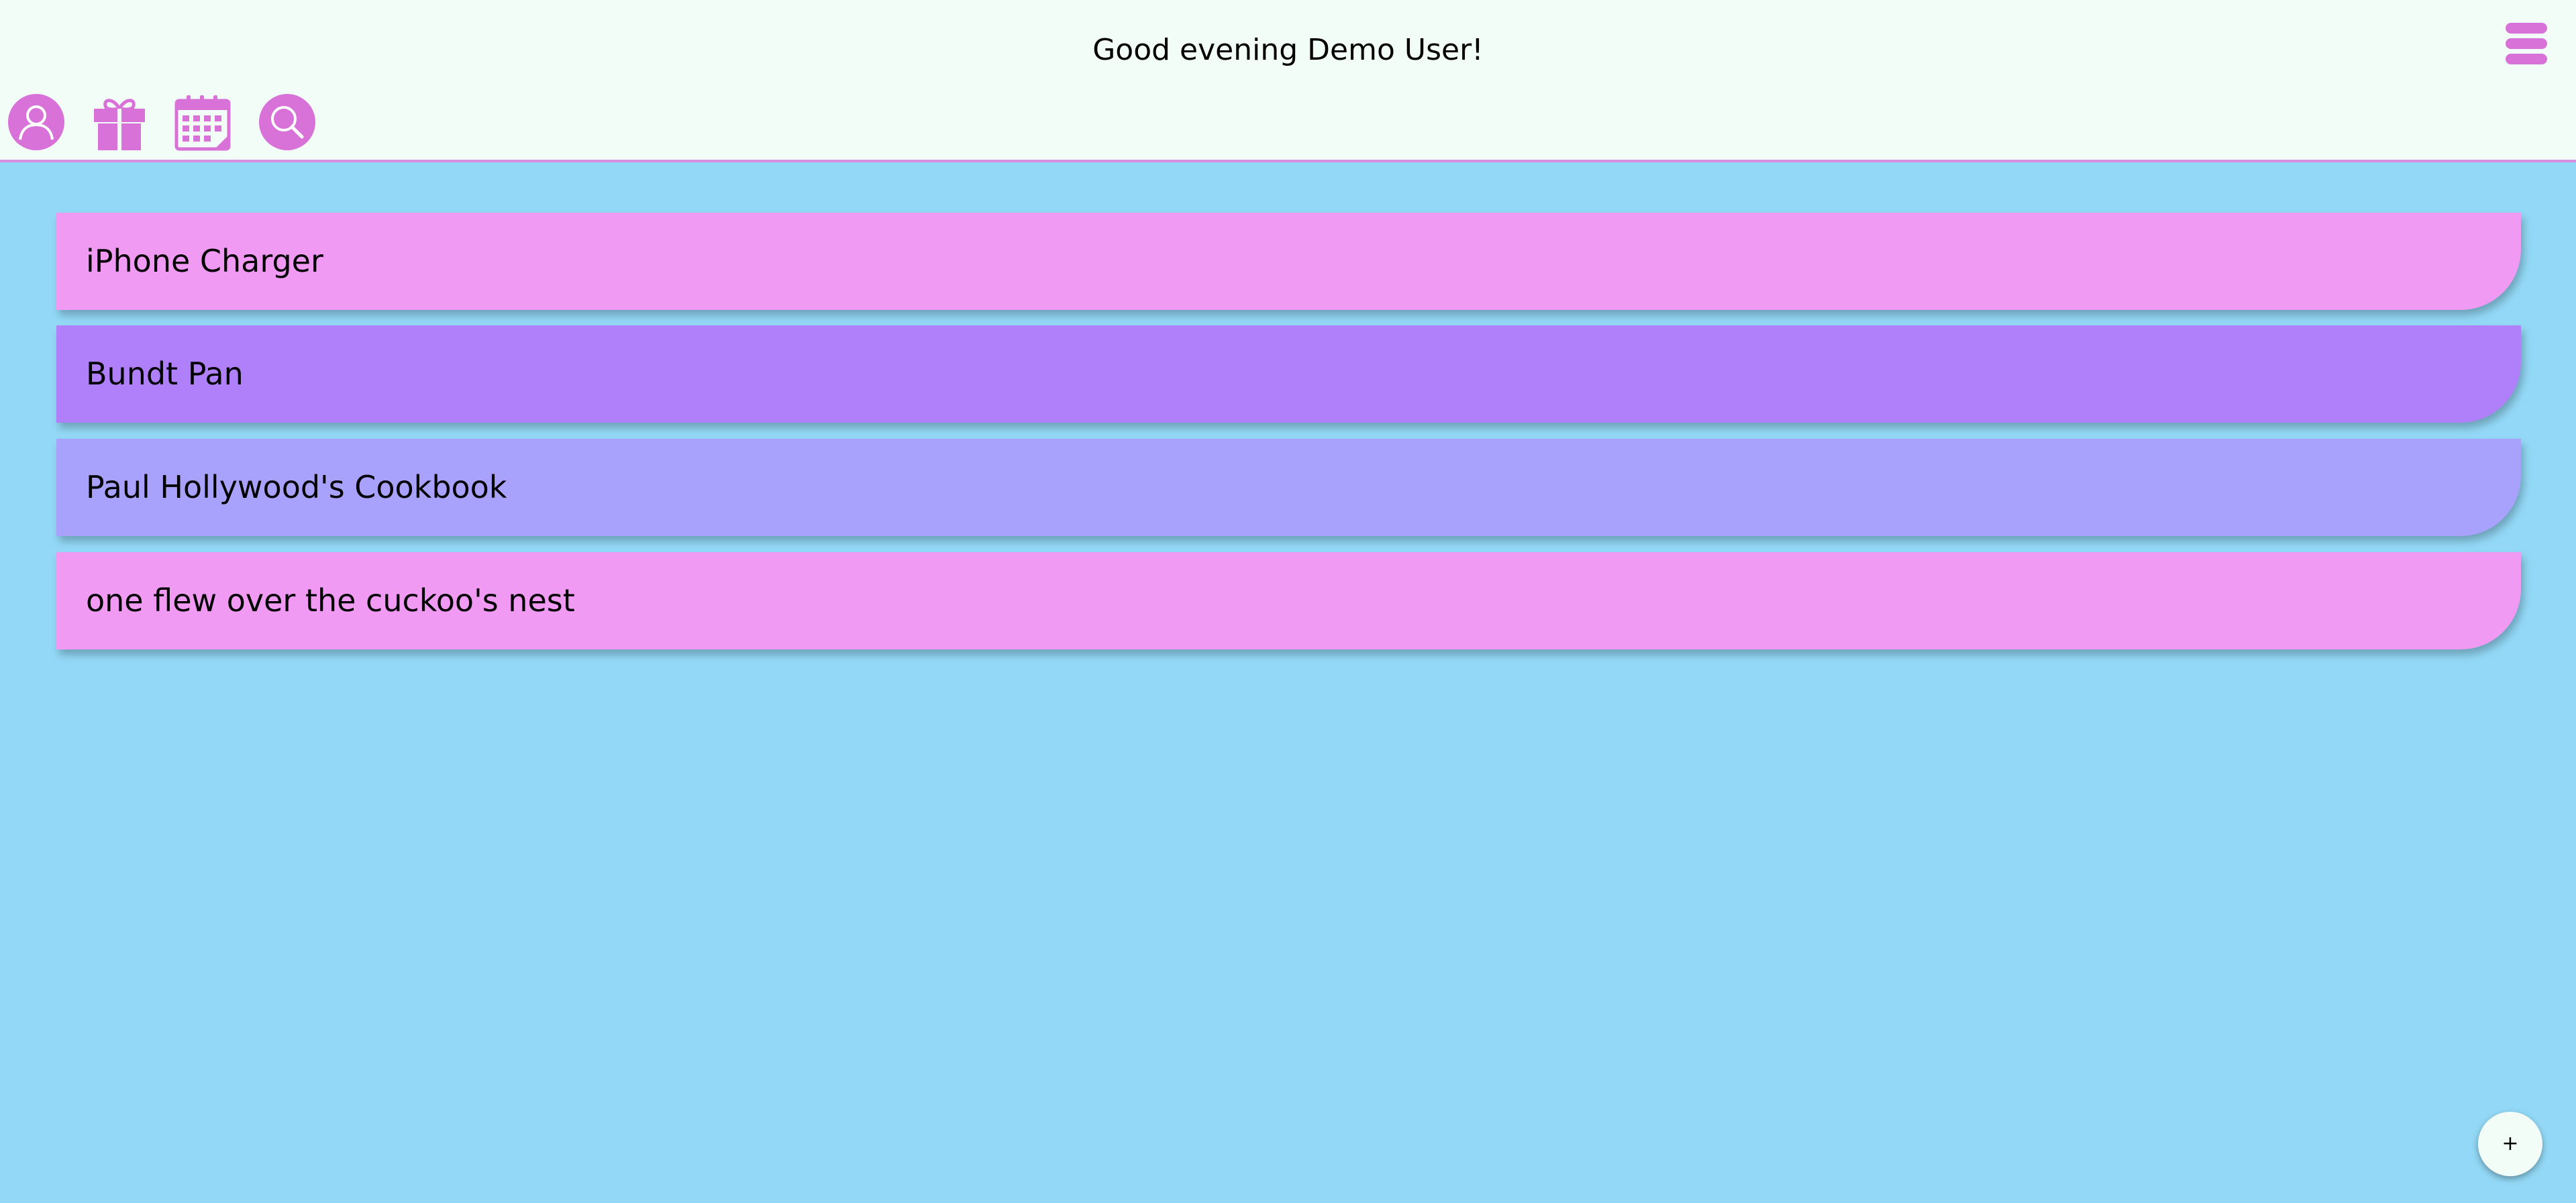  Describe the element at coordinates (1288, 487) in the screenshot. I see `list-item: Paul Hollywood's Cookbook` at that location.